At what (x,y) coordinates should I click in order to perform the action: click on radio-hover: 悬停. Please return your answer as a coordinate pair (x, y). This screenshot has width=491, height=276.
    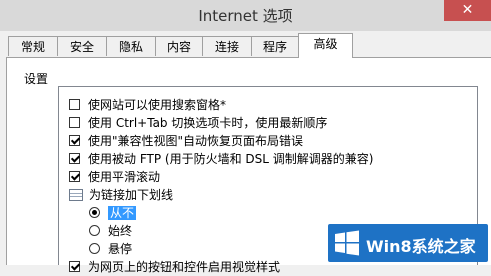
    Looking at the image, I should click on (110, 249).